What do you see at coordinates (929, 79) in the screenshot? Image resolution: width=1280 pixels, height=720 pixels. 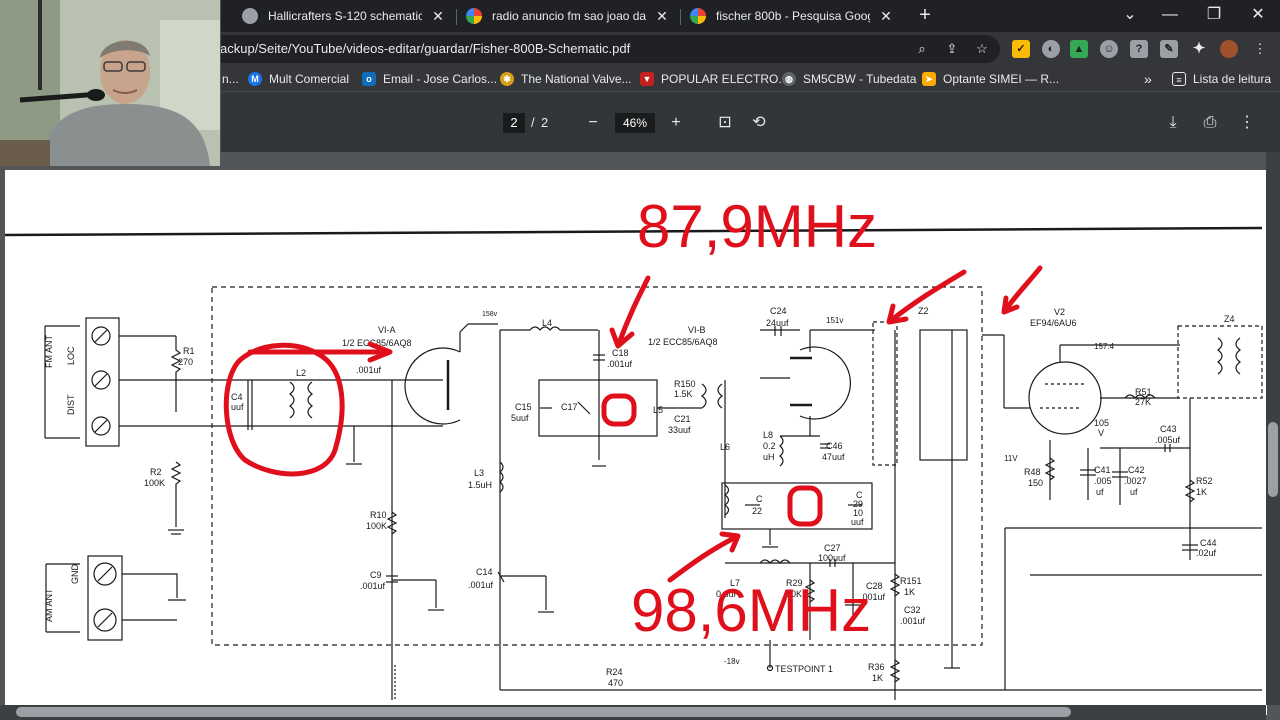 I see `arrow-icon: ➤` at bounding box center [929, 79].